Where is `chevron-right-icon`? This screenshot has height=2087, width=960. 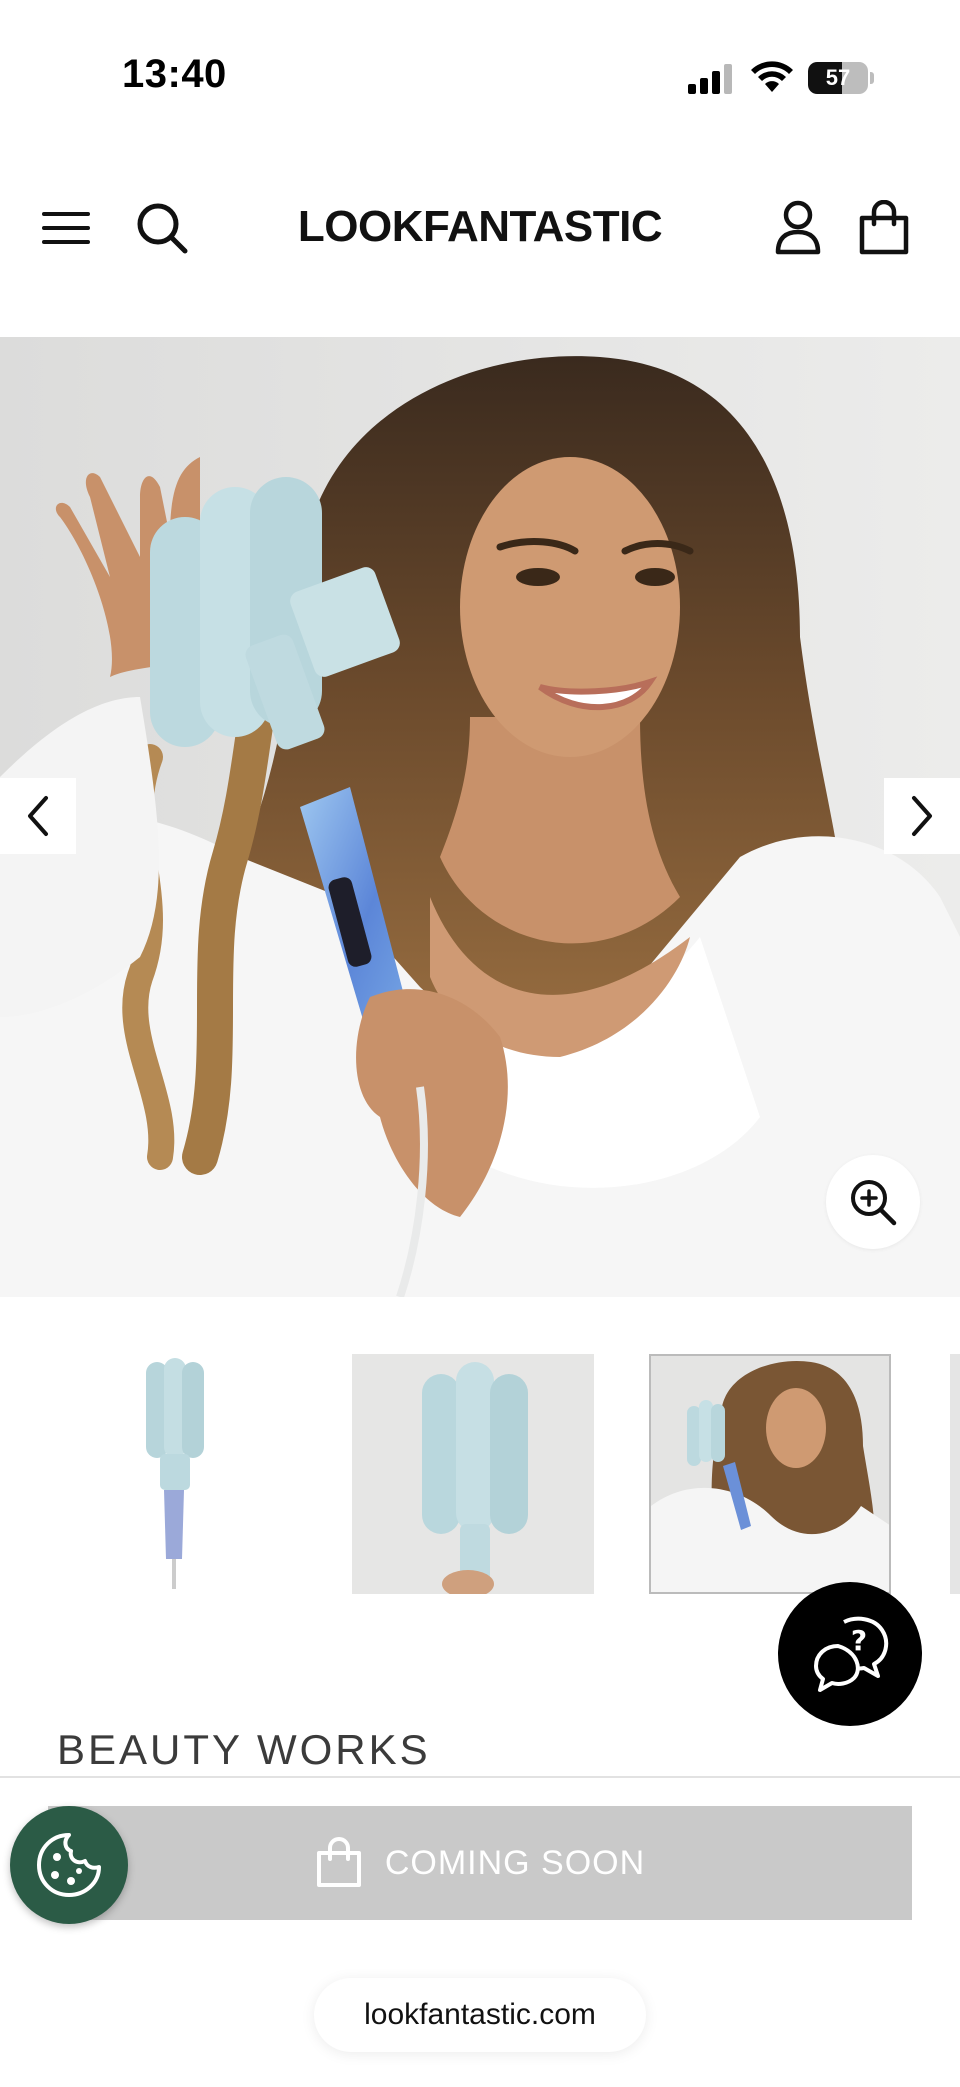
chevron-right-icon is located at coordinates (922, 816).